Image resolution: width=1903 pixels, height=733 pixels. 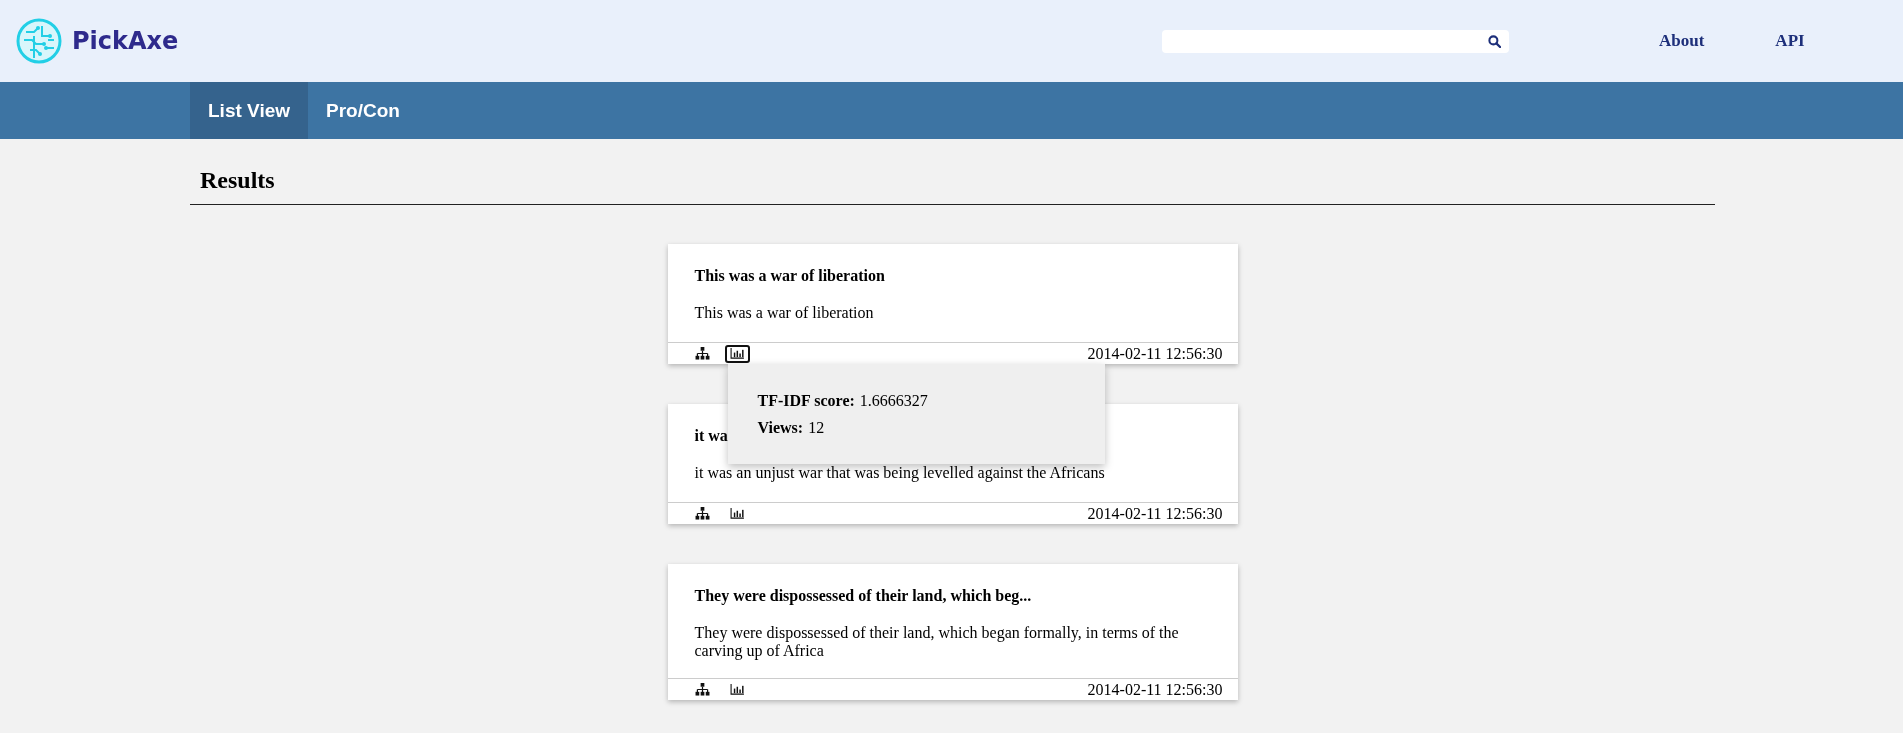 What do you see at coordinates (363, 110) in the screenshot?
I see `view-tab: Pro/Con` at bounding box center [363, 110].